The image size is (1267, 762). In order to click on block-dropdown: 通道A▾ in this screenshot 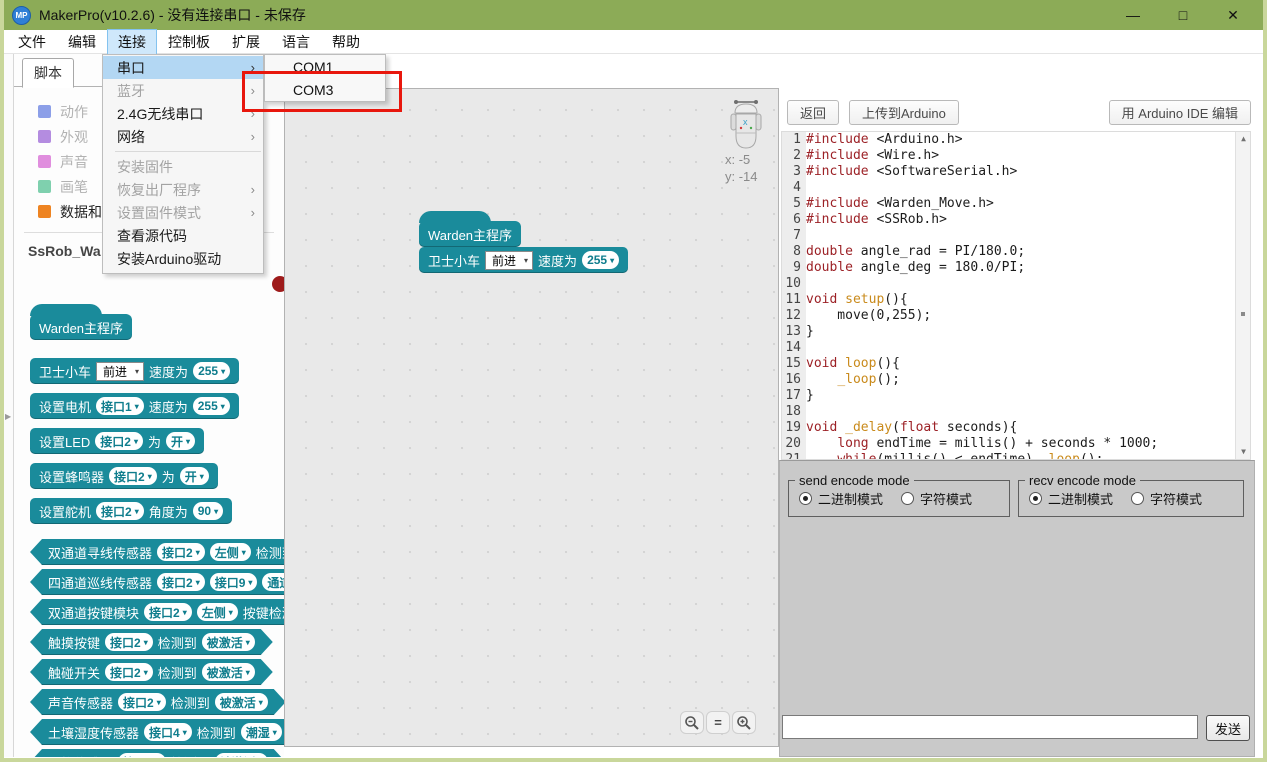, I will do `click(273, 582)`.